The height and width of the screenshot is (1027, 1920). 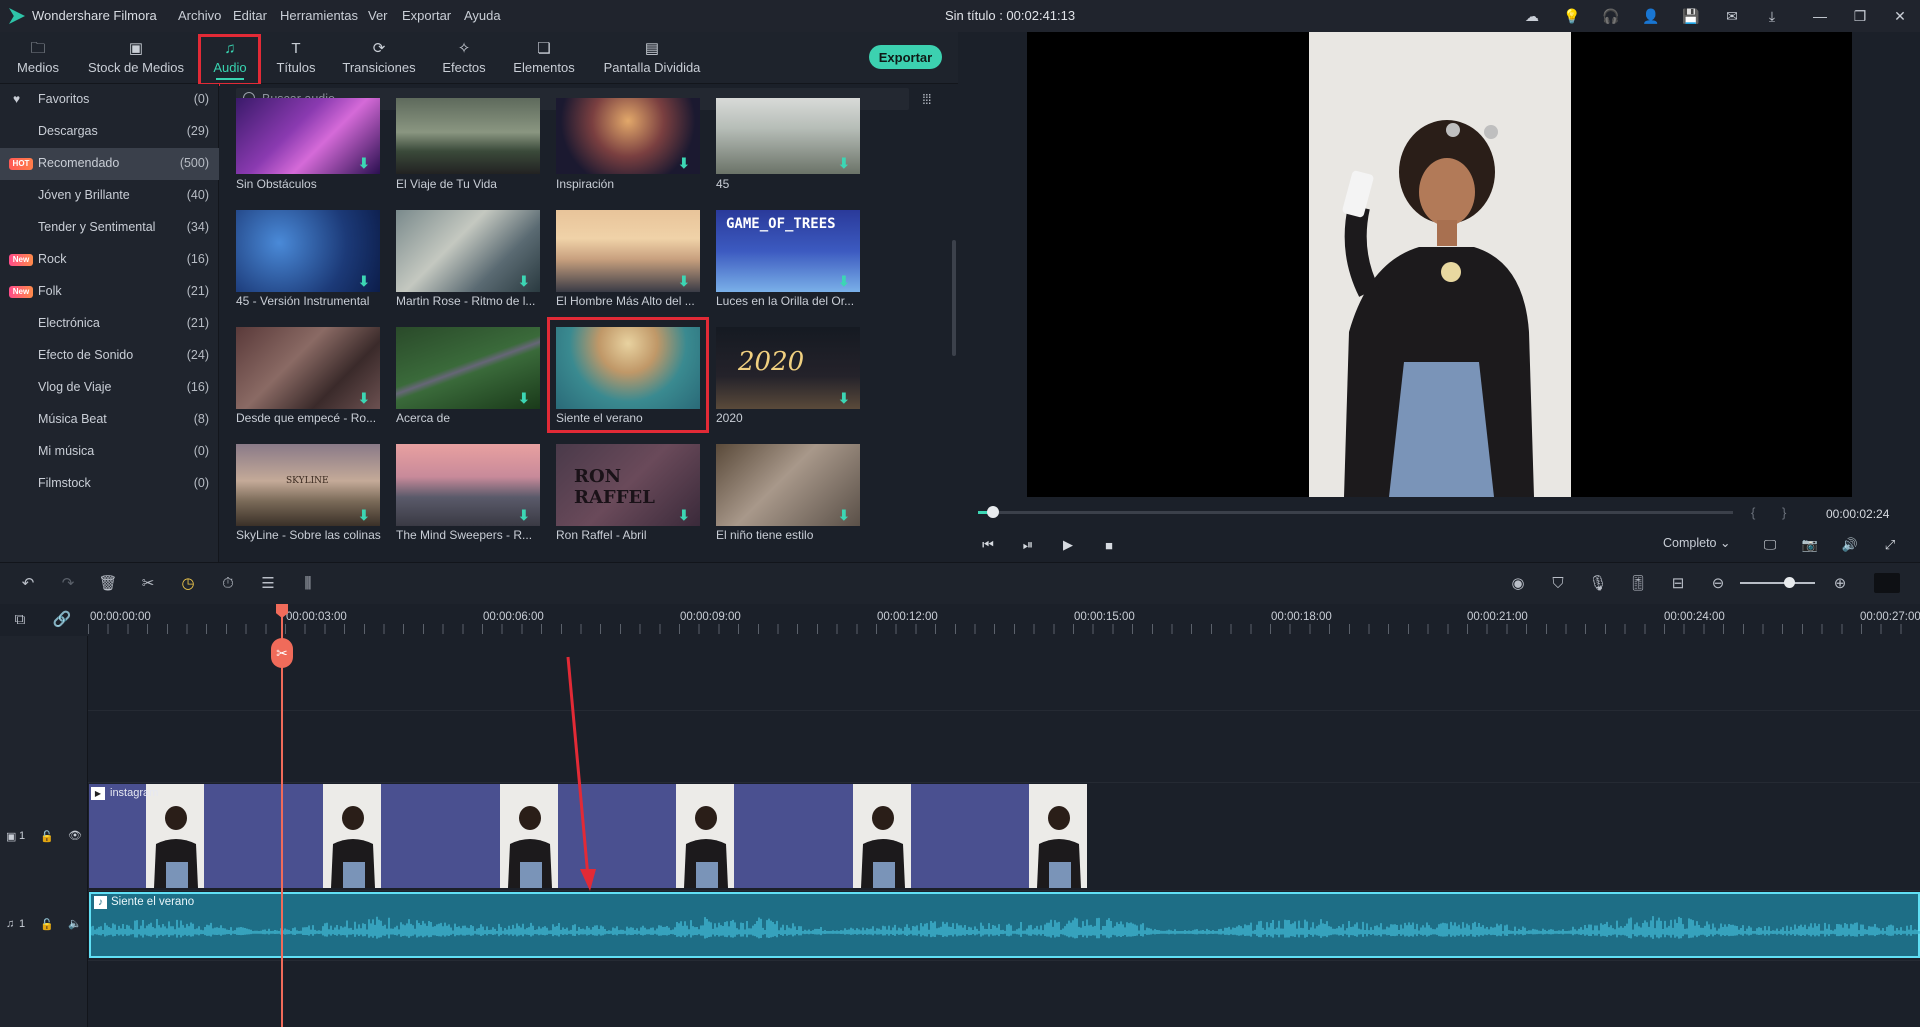 I want to click on thumb-2020: 2020 ⬇, so click(x=788, y=368).